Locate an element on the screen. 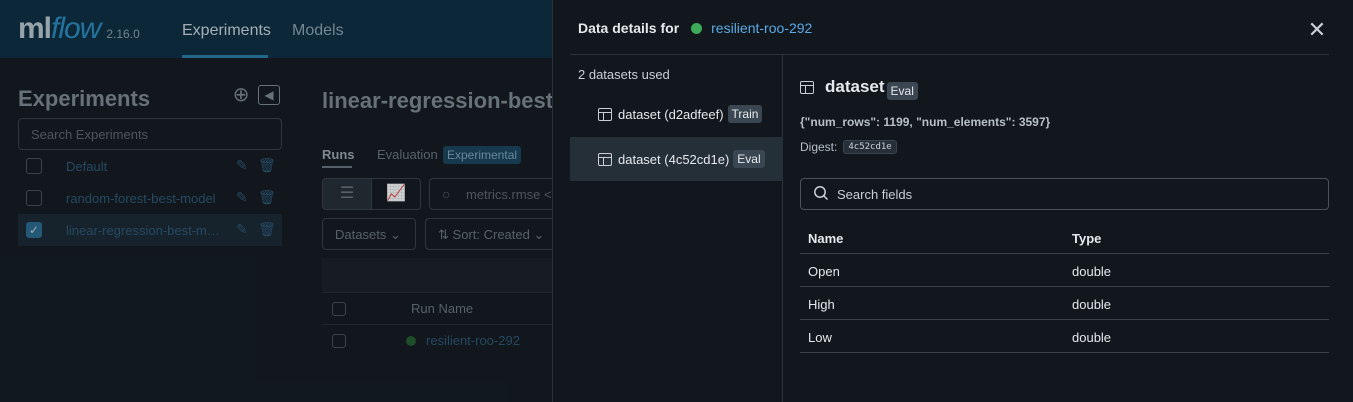 The height and width of the screenshot is (402, 1353). dataset-label: dataset (4c52cd1e) is located at coordinates (674, 159).